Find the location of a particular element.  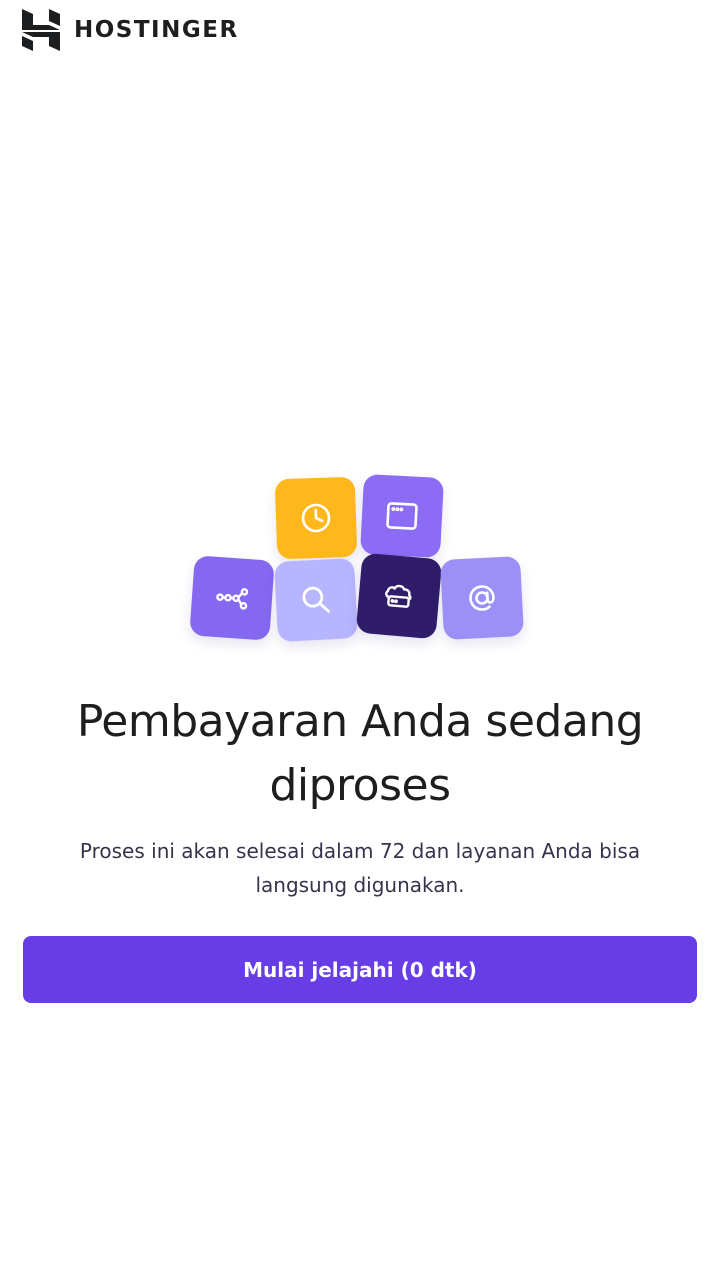

clock-icon is located at coordinates (316, 518).